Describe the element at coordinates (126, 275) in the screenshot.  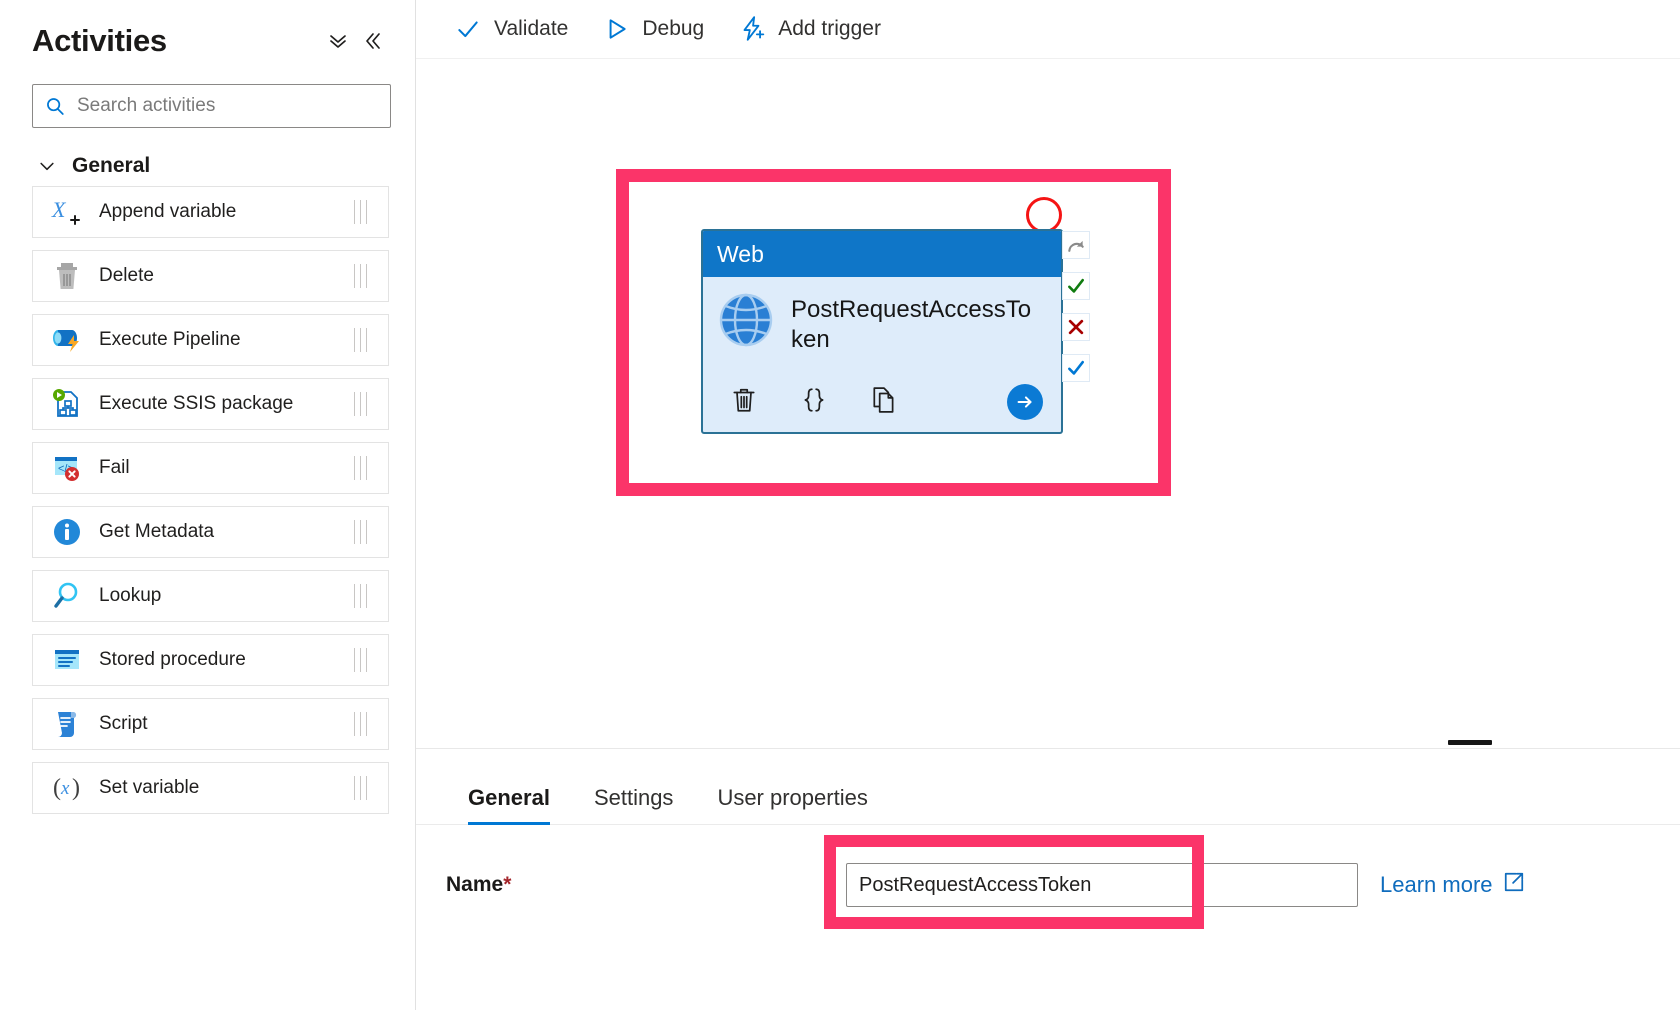
I see `activity-item-label: Delete` at that location.